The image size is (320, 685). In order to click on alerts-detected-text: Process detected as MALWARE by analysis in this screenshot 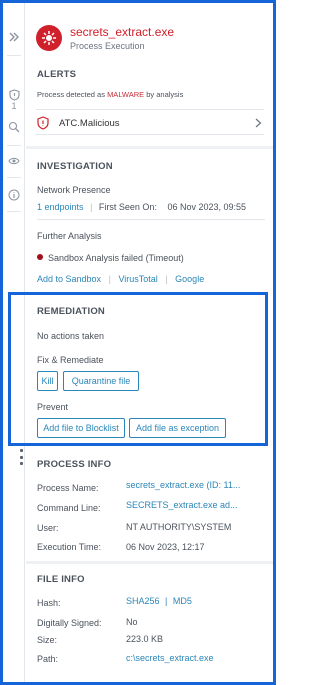, I will do `click(110, 94)`.